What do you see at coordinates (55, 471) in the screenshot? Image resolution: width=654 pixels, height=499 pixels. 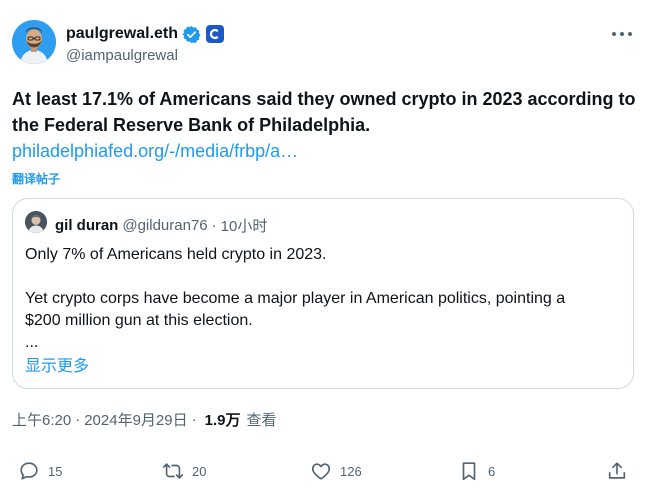 I see `reply-count: 15` at bounding box center [55, 471].